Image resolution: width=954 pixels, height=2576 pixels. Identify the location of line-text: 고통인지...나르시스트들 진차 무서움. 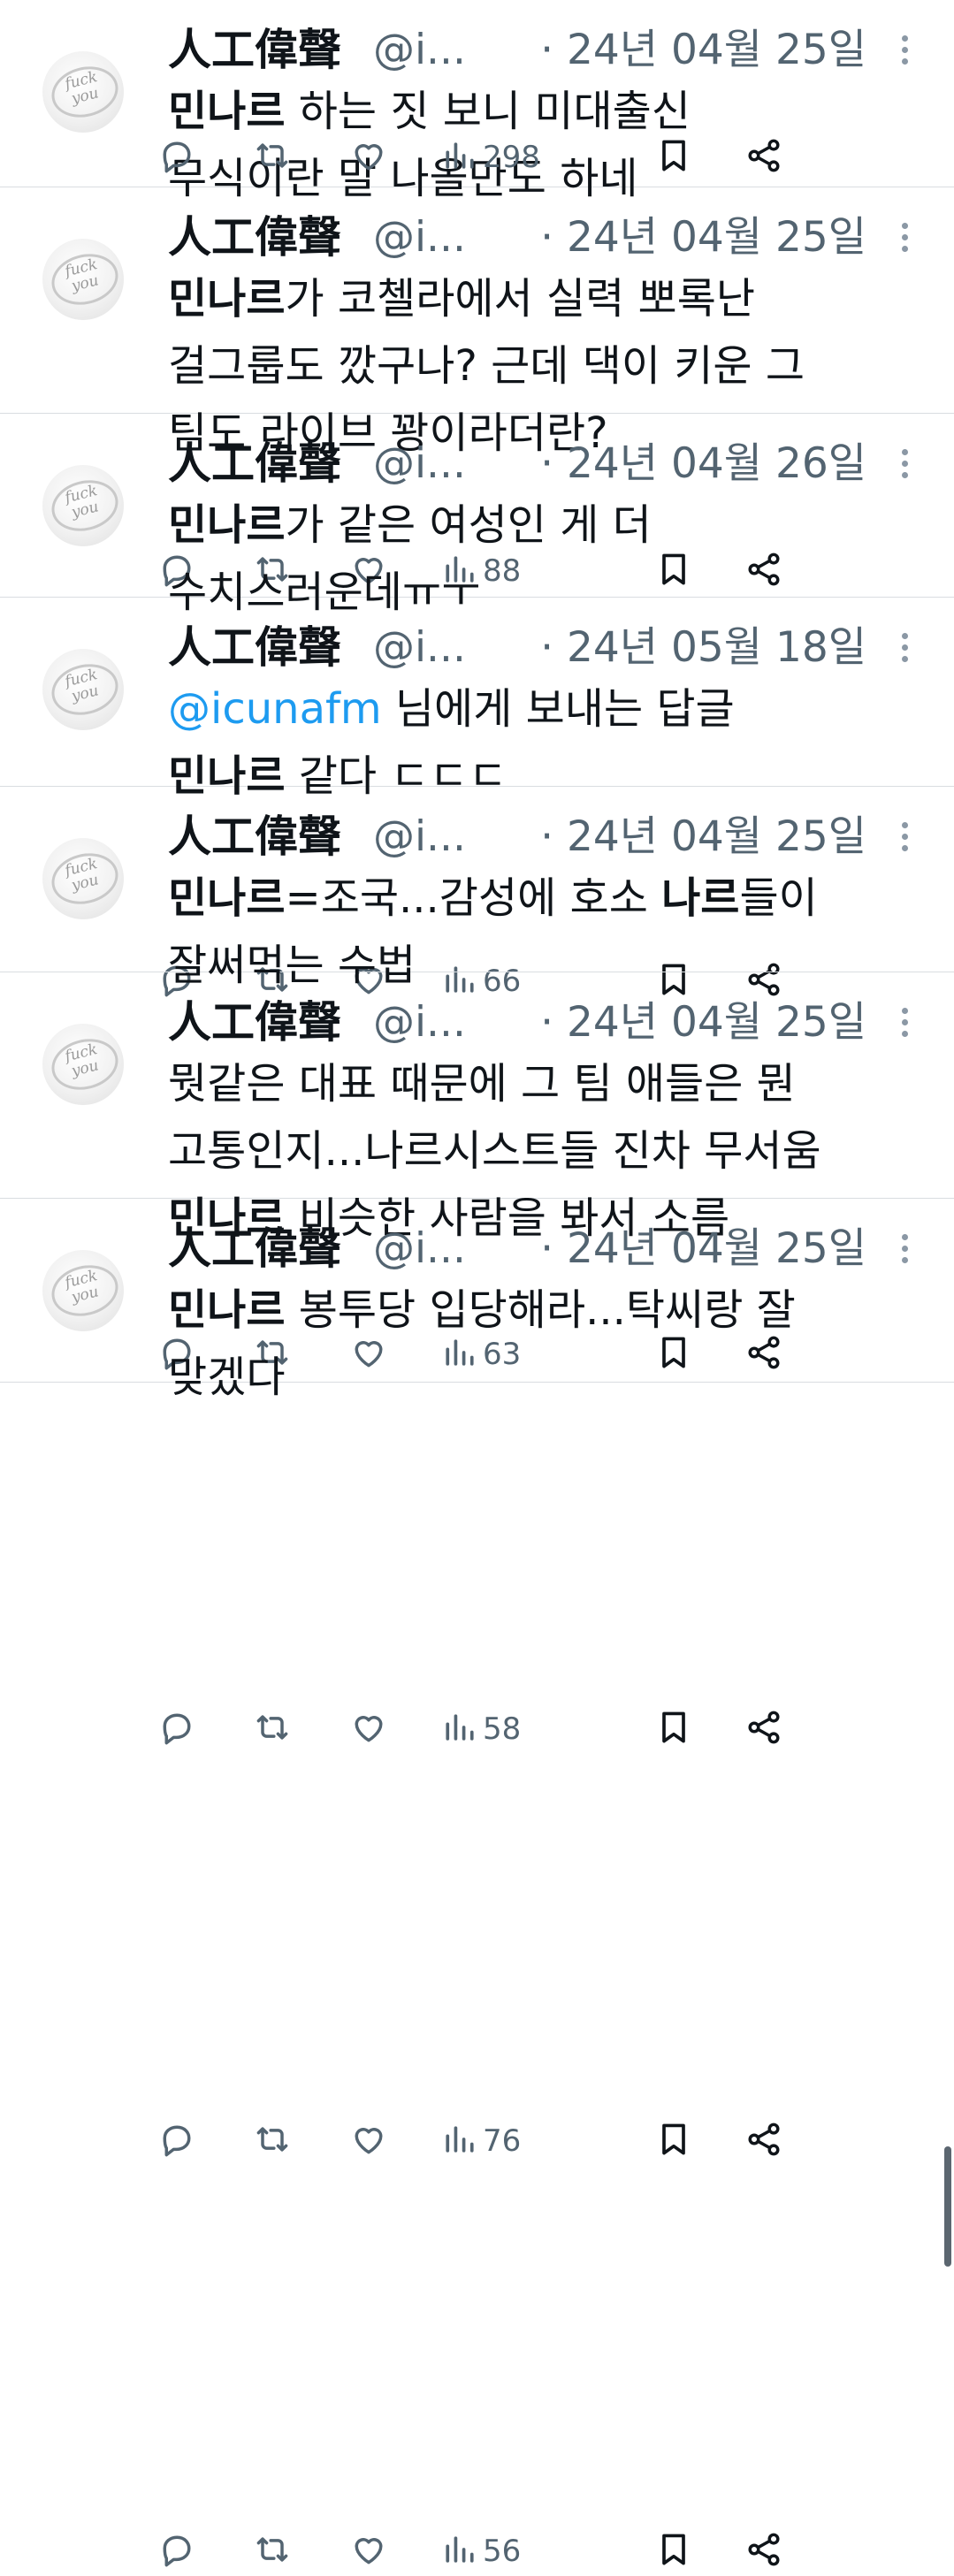
(495, 1151).